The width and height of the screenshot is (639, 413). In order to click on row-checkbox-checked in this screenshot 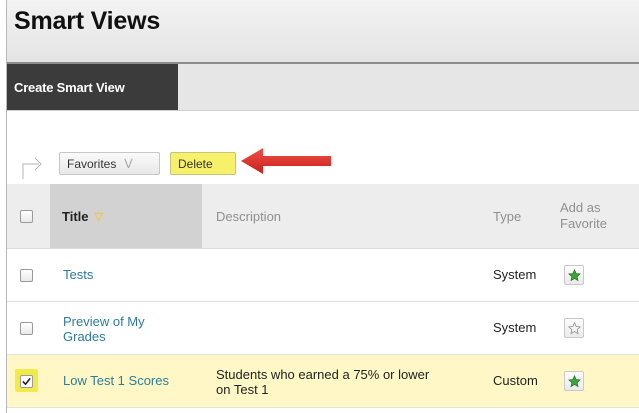, I will do `click(26, 381)`.